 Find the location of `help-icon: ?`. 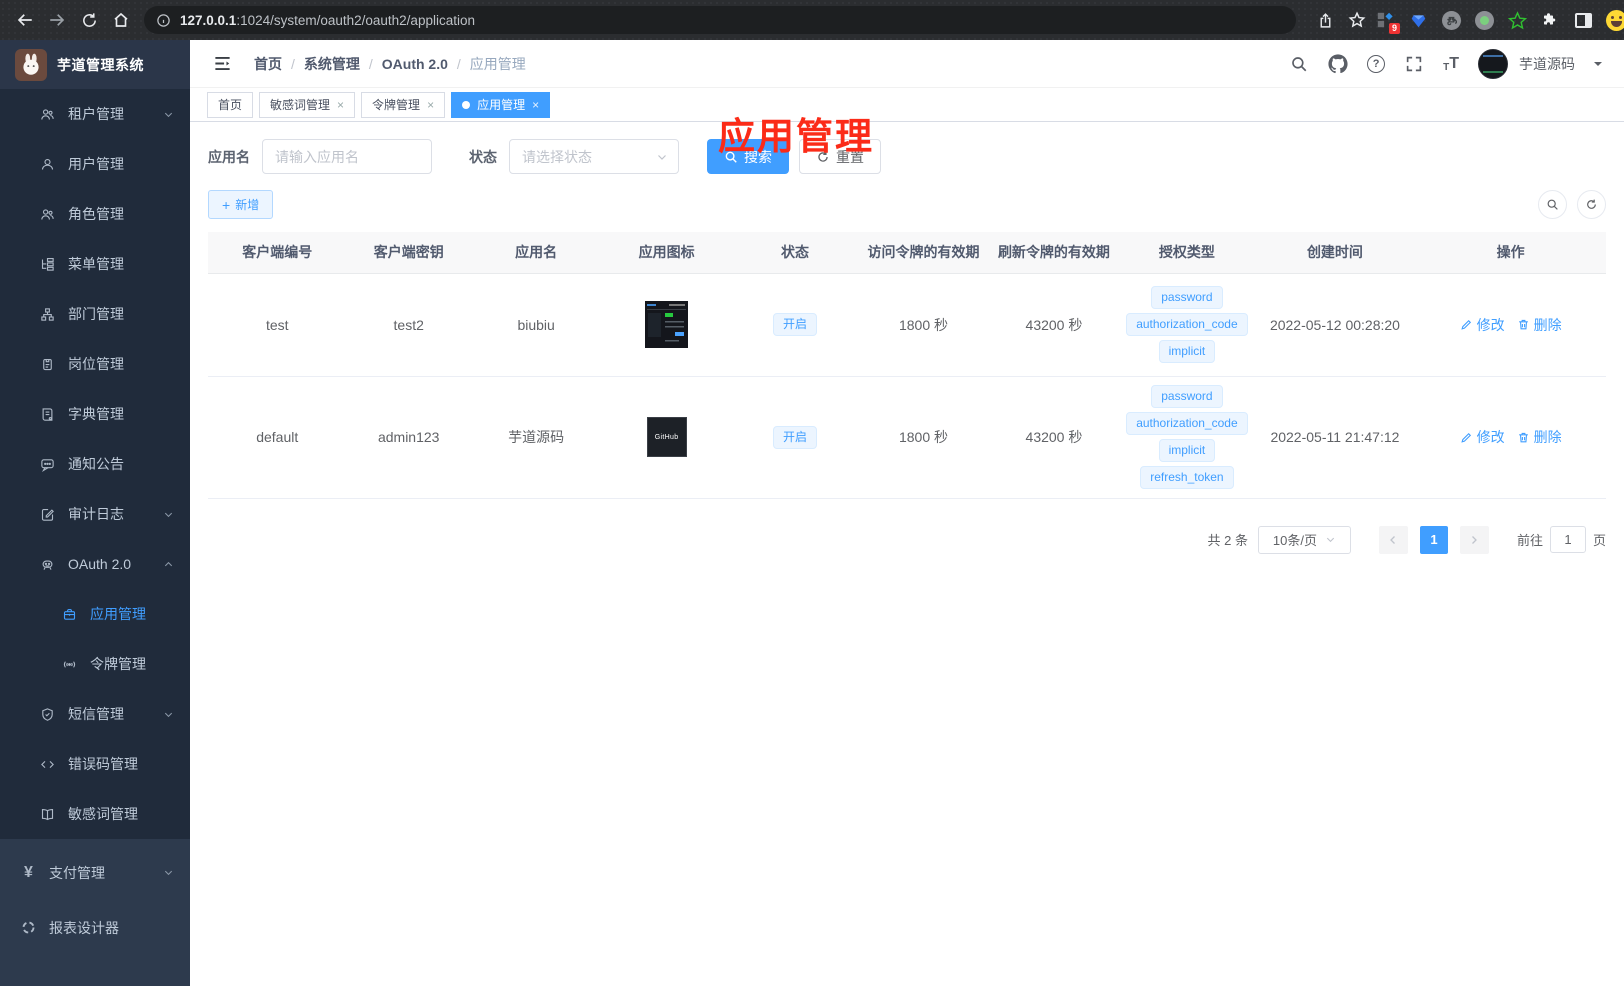

help-icon: ? is located at coordinates (1376, 63).